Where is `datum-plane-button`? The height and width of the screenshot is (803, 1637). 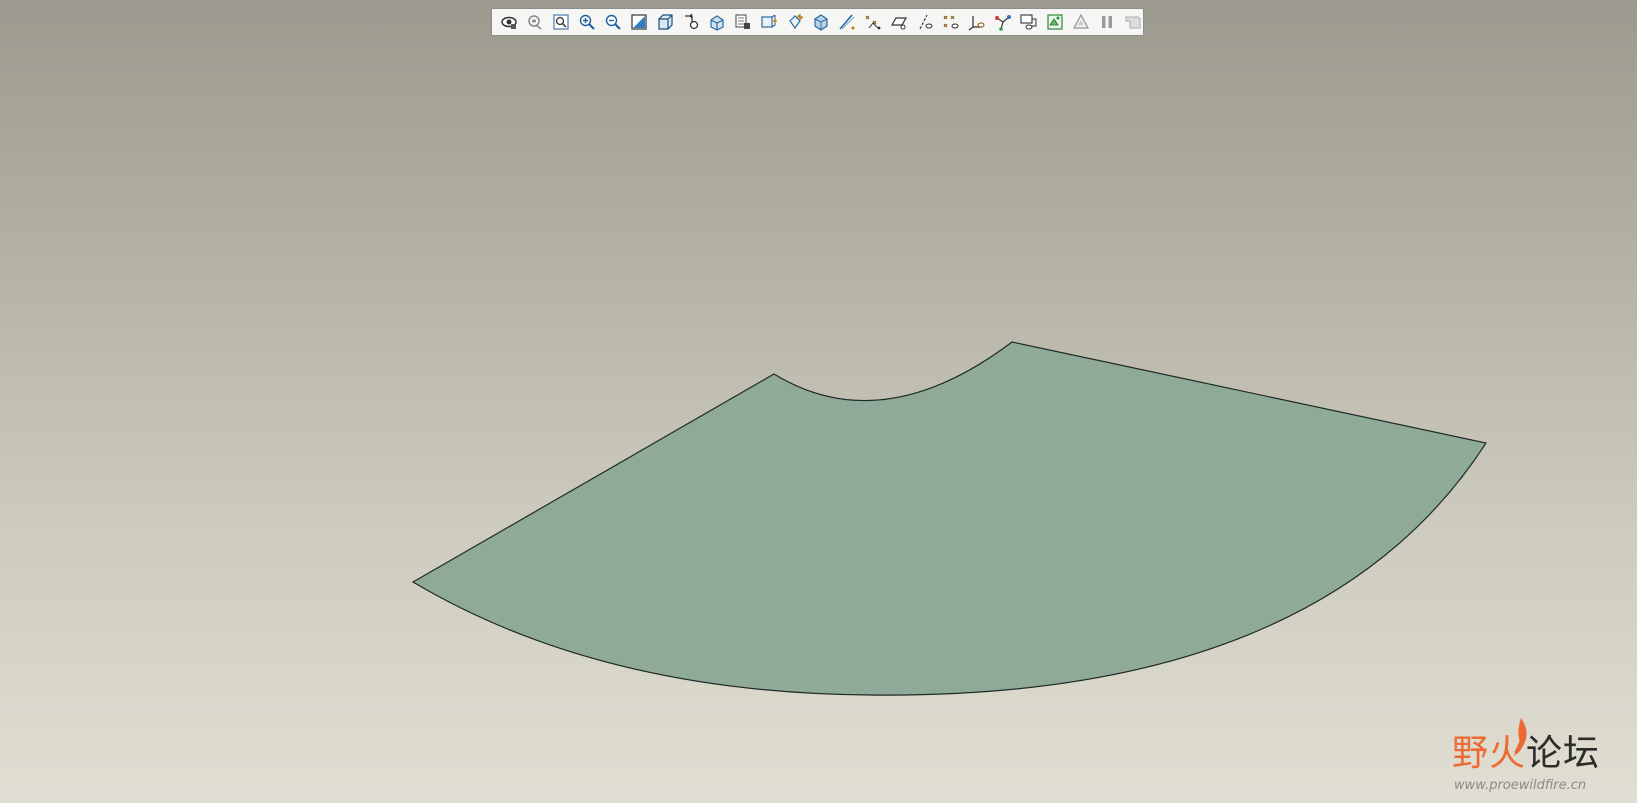 datum-plane-button is located at coordinates (769, 22).